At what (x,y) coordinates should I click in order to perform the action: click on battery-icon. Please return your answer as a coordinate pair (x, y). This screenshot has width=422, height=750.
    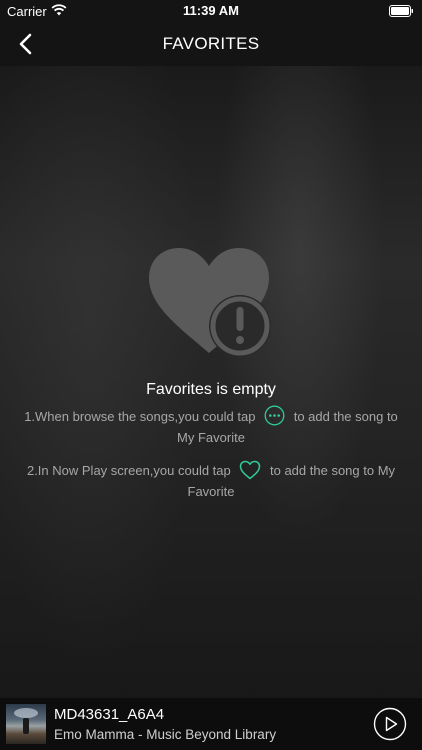
    Looking at the image, I should click on (401, 11).